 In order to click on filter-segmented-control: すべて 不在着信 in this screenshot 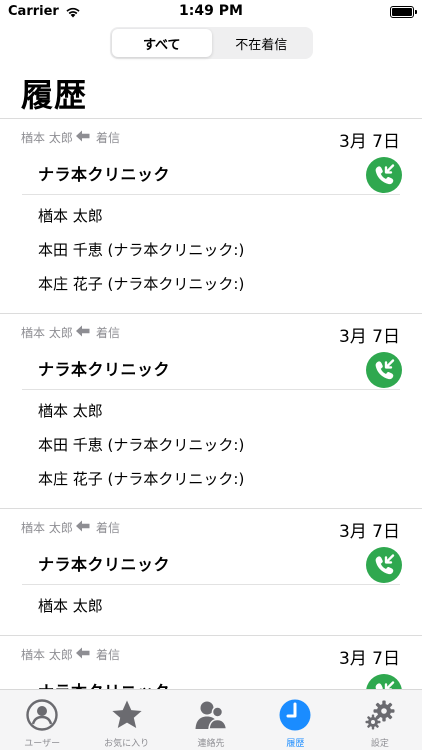, I will do `click(211, 43)`.